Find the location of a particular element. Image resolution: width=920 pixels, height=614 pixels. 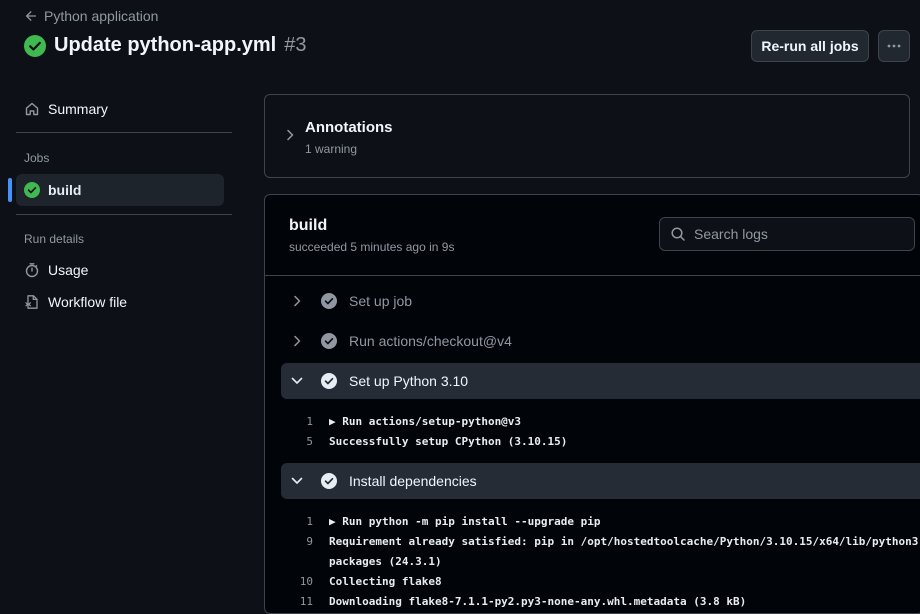

line-number: 9 is located at coordinates (309, 541).